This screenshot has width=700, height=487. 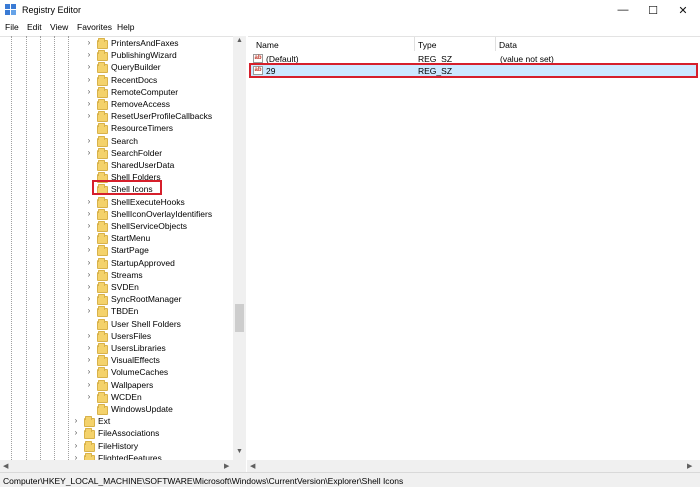 What do you see at coordinates (116, 409) in the screenshot?
I see `tree-item-windowsupdate: WindowsUpdate` at bounding box center [116, 409].